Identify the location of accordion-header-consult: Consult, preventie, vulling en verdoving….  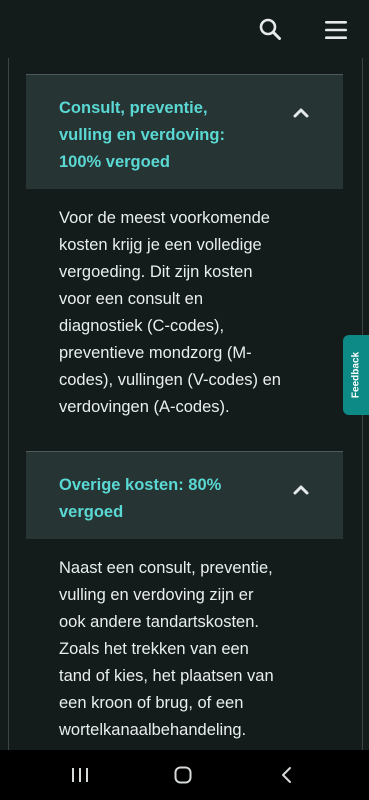
(184, 131).